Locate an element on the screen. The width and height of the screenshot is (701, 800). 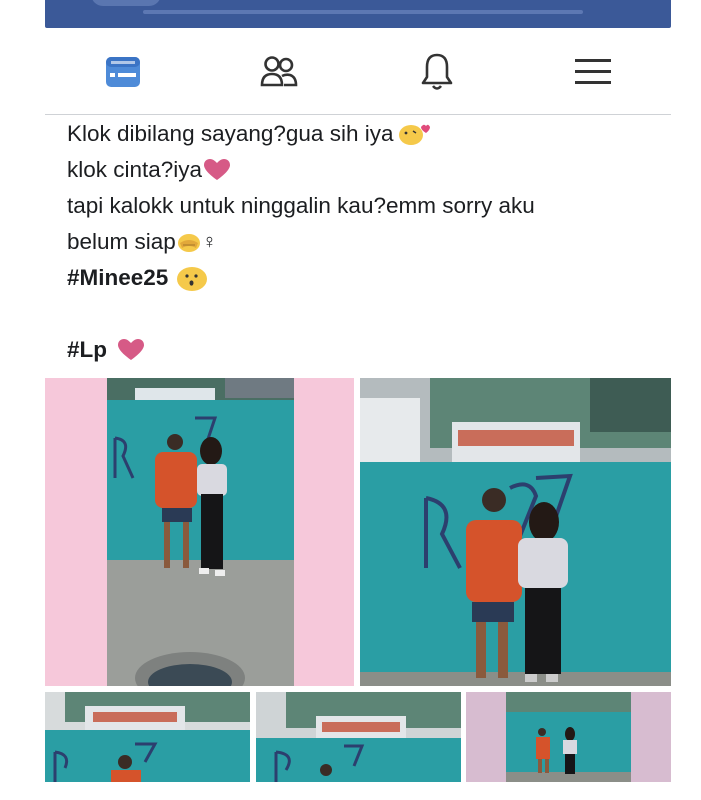
photo-5-image is located at coordinates (568, 737).